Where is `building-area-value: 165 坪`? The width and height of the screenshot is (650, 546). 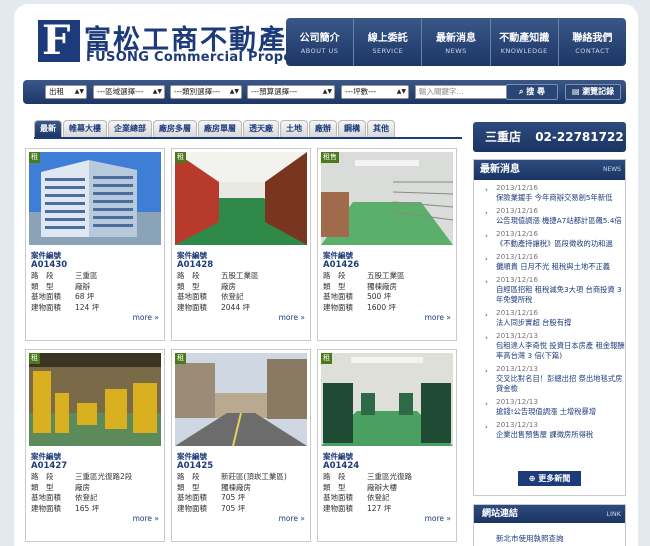 building-area-value: 165 坪 is located at coordinates (87, 508).